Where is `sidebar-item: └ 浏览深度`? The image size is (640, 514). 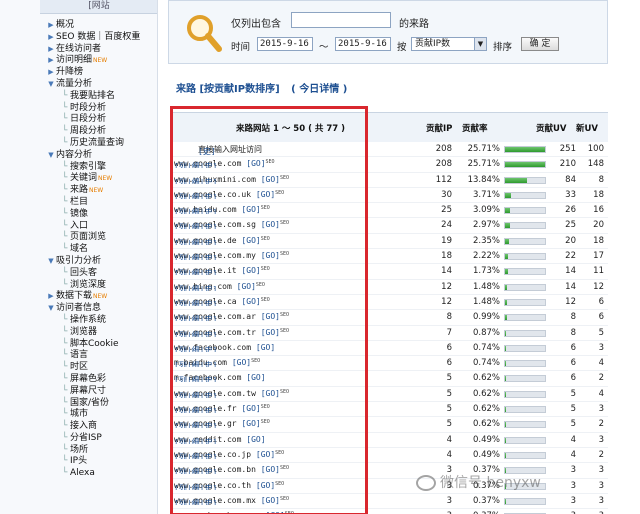
sidebar-item: └ 浏览深度 is located at coordinates (78, 285).